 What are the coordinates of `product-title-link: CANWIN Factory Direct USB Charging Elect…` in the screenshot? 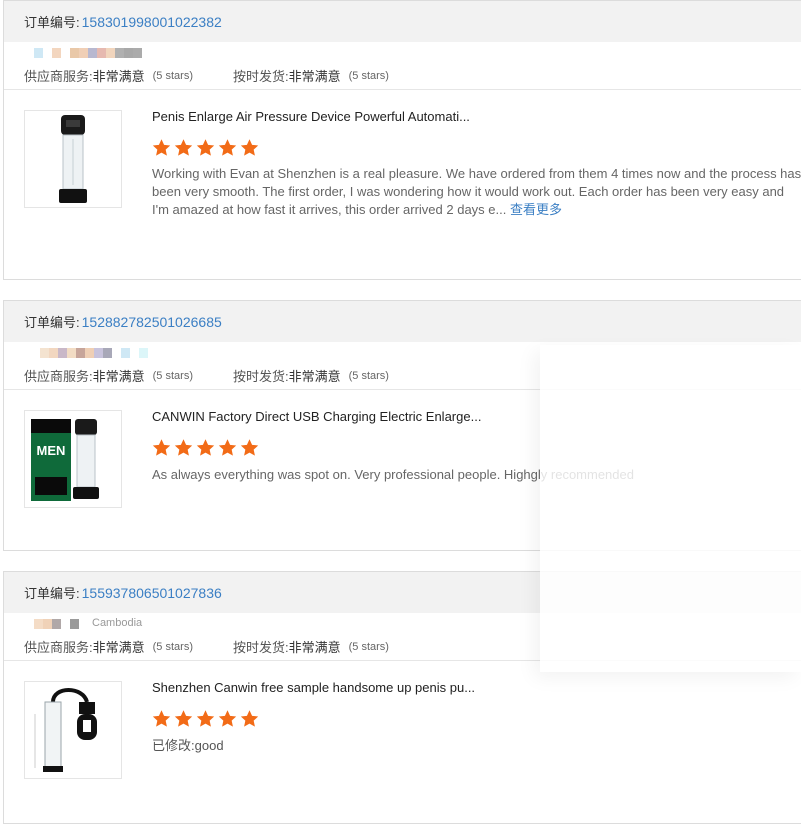 It's located at (316, 416).